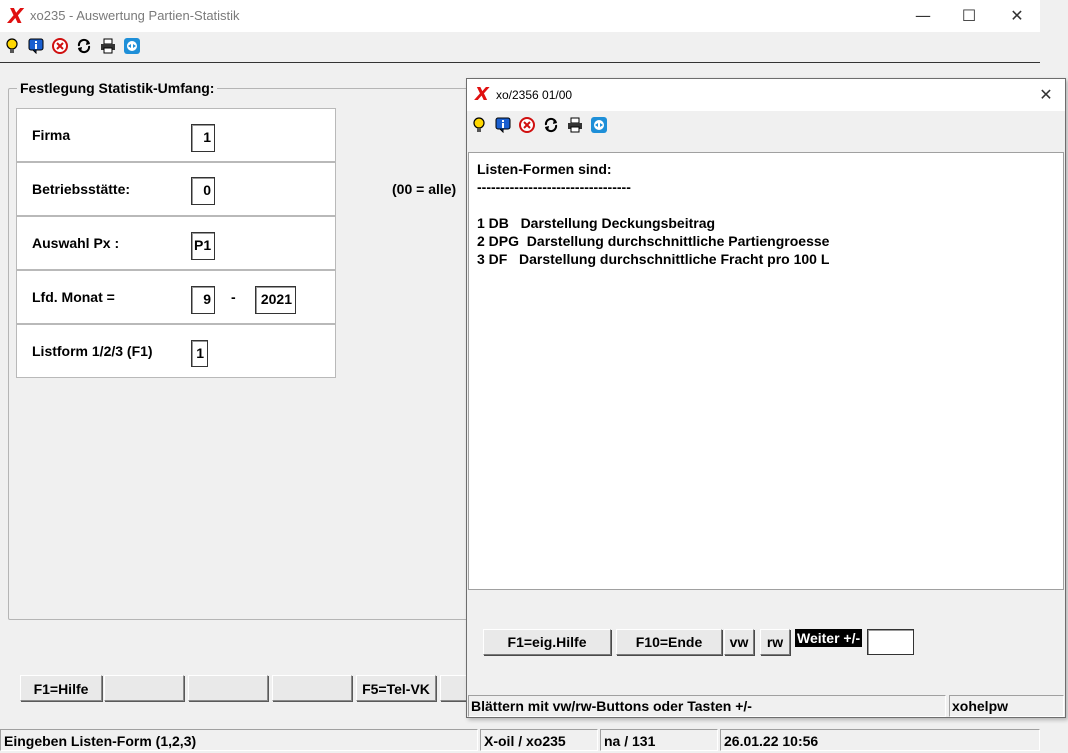  What do you see at coordinates (144, 688) in the screenshot?
I see `f2-button` at bounding box center [144, 688].